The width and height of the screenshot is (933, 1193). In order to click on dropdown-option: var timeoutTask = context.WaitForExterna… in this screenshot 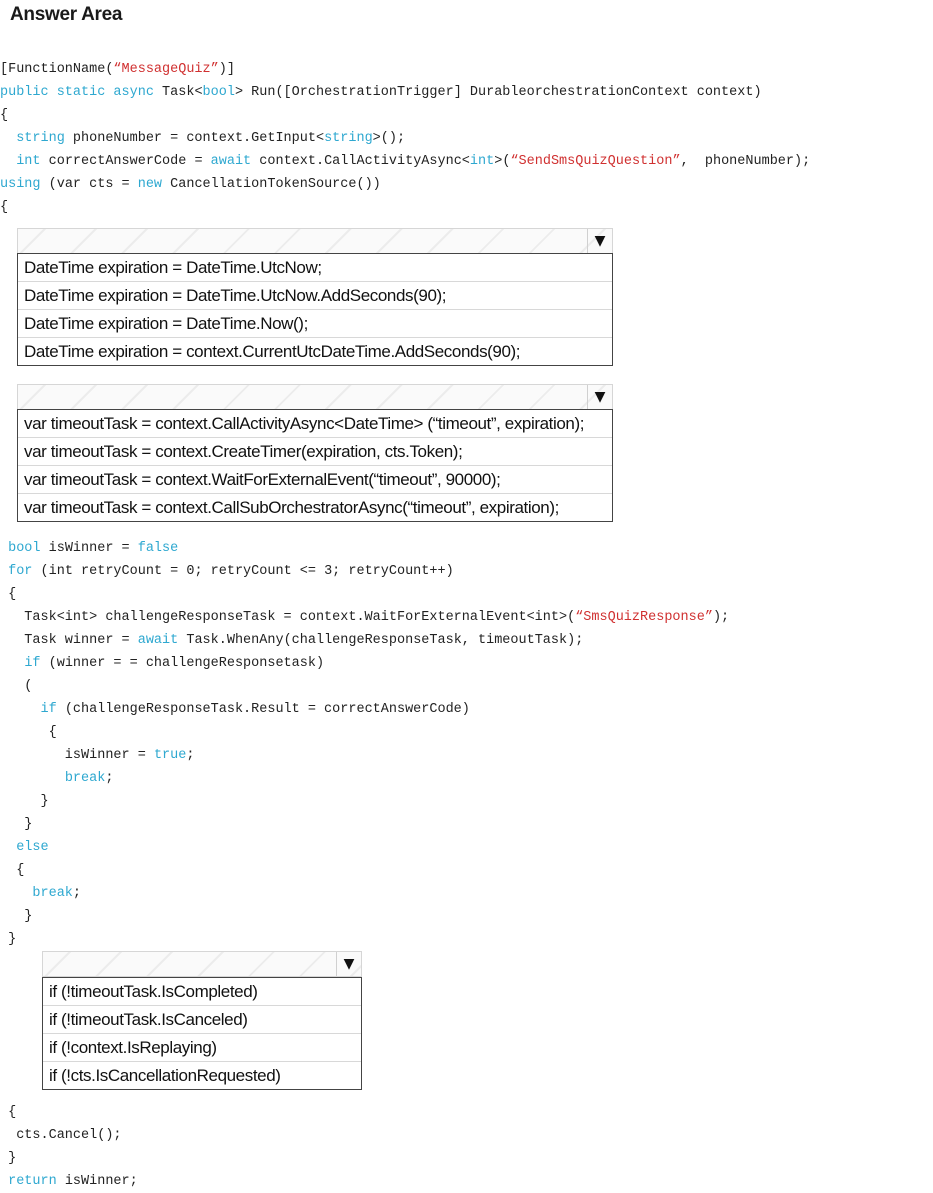, I will do `click(315, 480)`.